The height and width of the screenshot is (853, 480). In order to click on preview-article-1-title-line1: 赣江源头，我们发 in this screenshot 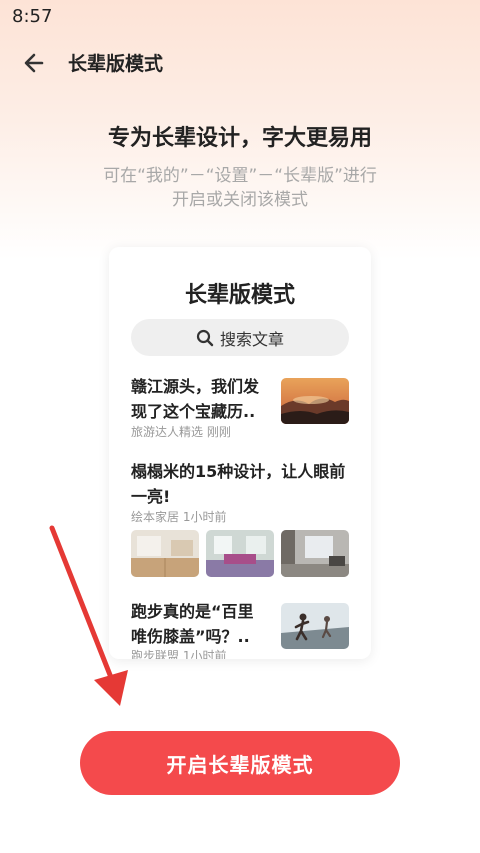, I will do `click(195, 386)`.